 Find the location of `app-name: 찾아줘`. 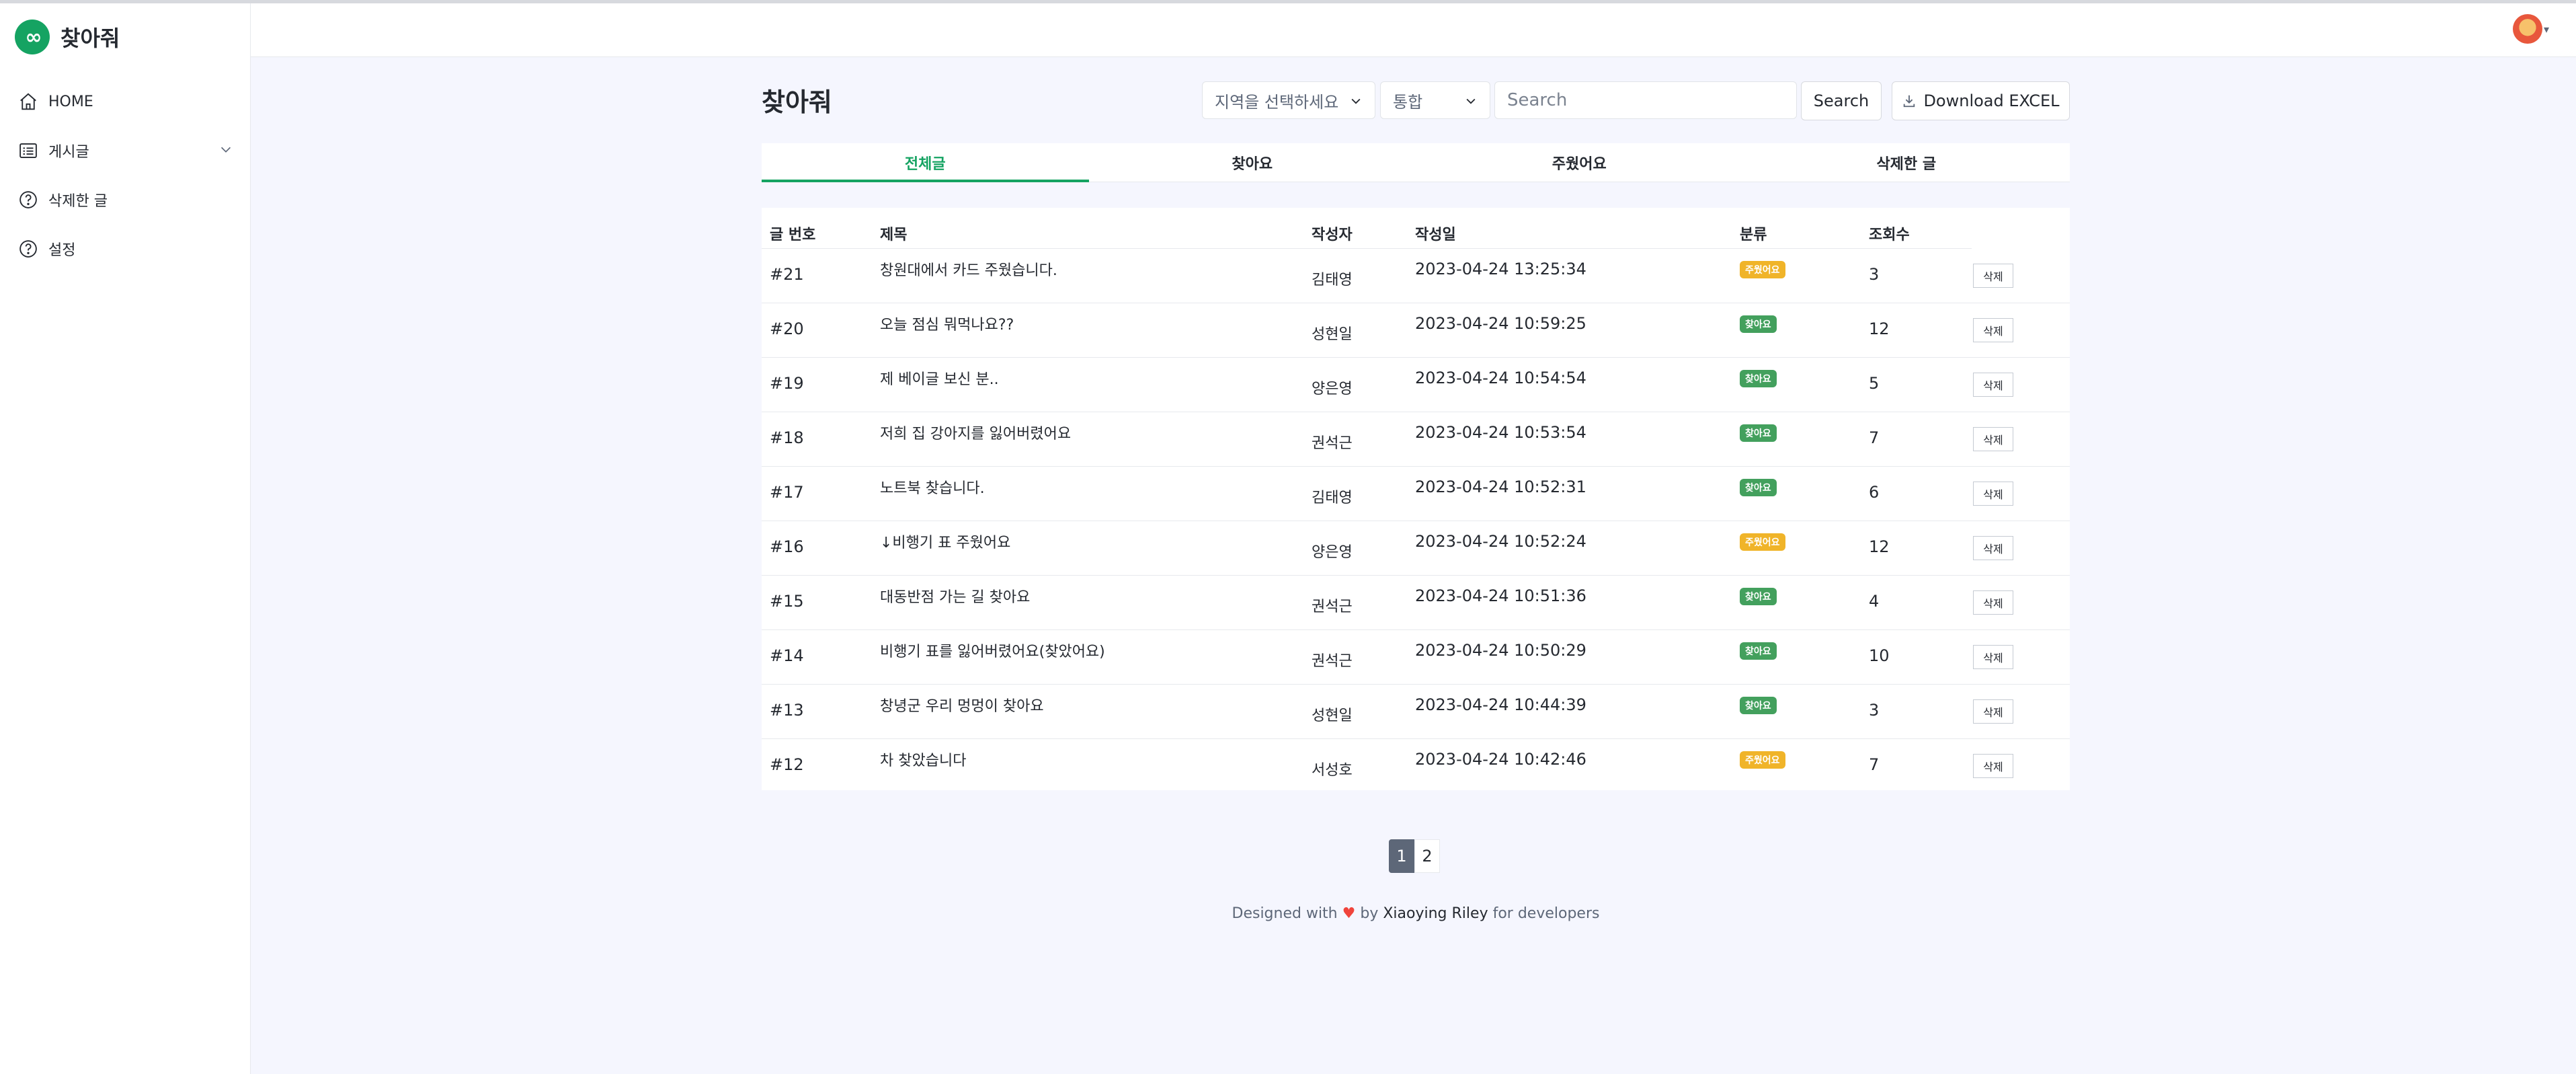

app-name: 찾아줘 is located at coordinates (90, 38).